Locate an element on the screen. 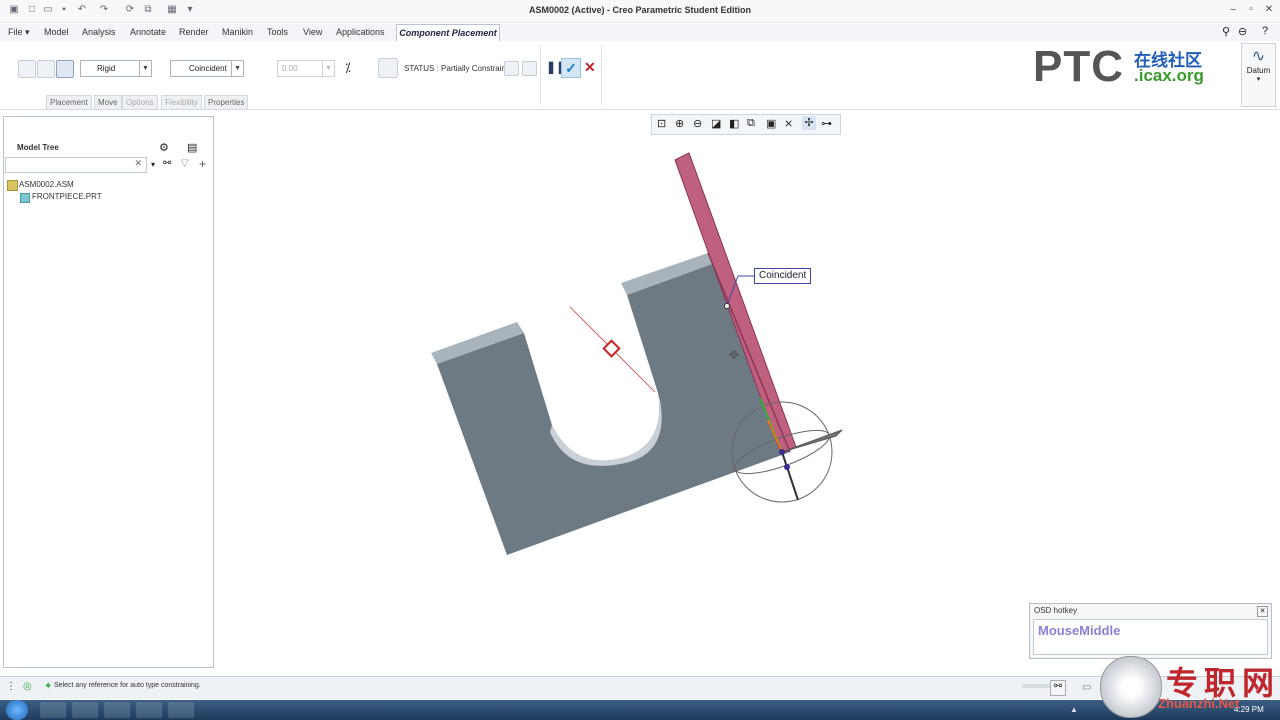 This screenshot has width=1280, height=720. message-icon: ✦ is located at coordinates (48, 686).